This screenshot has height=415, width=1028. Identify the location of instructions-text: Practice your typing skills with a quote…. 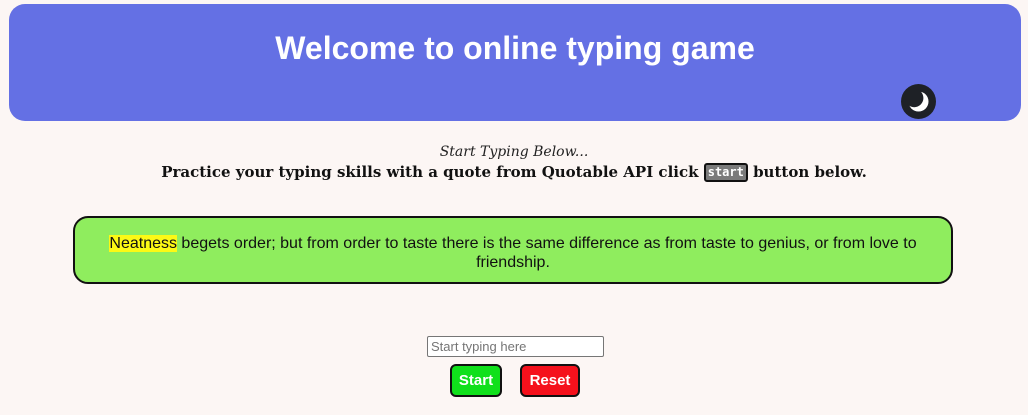
(514, 172).